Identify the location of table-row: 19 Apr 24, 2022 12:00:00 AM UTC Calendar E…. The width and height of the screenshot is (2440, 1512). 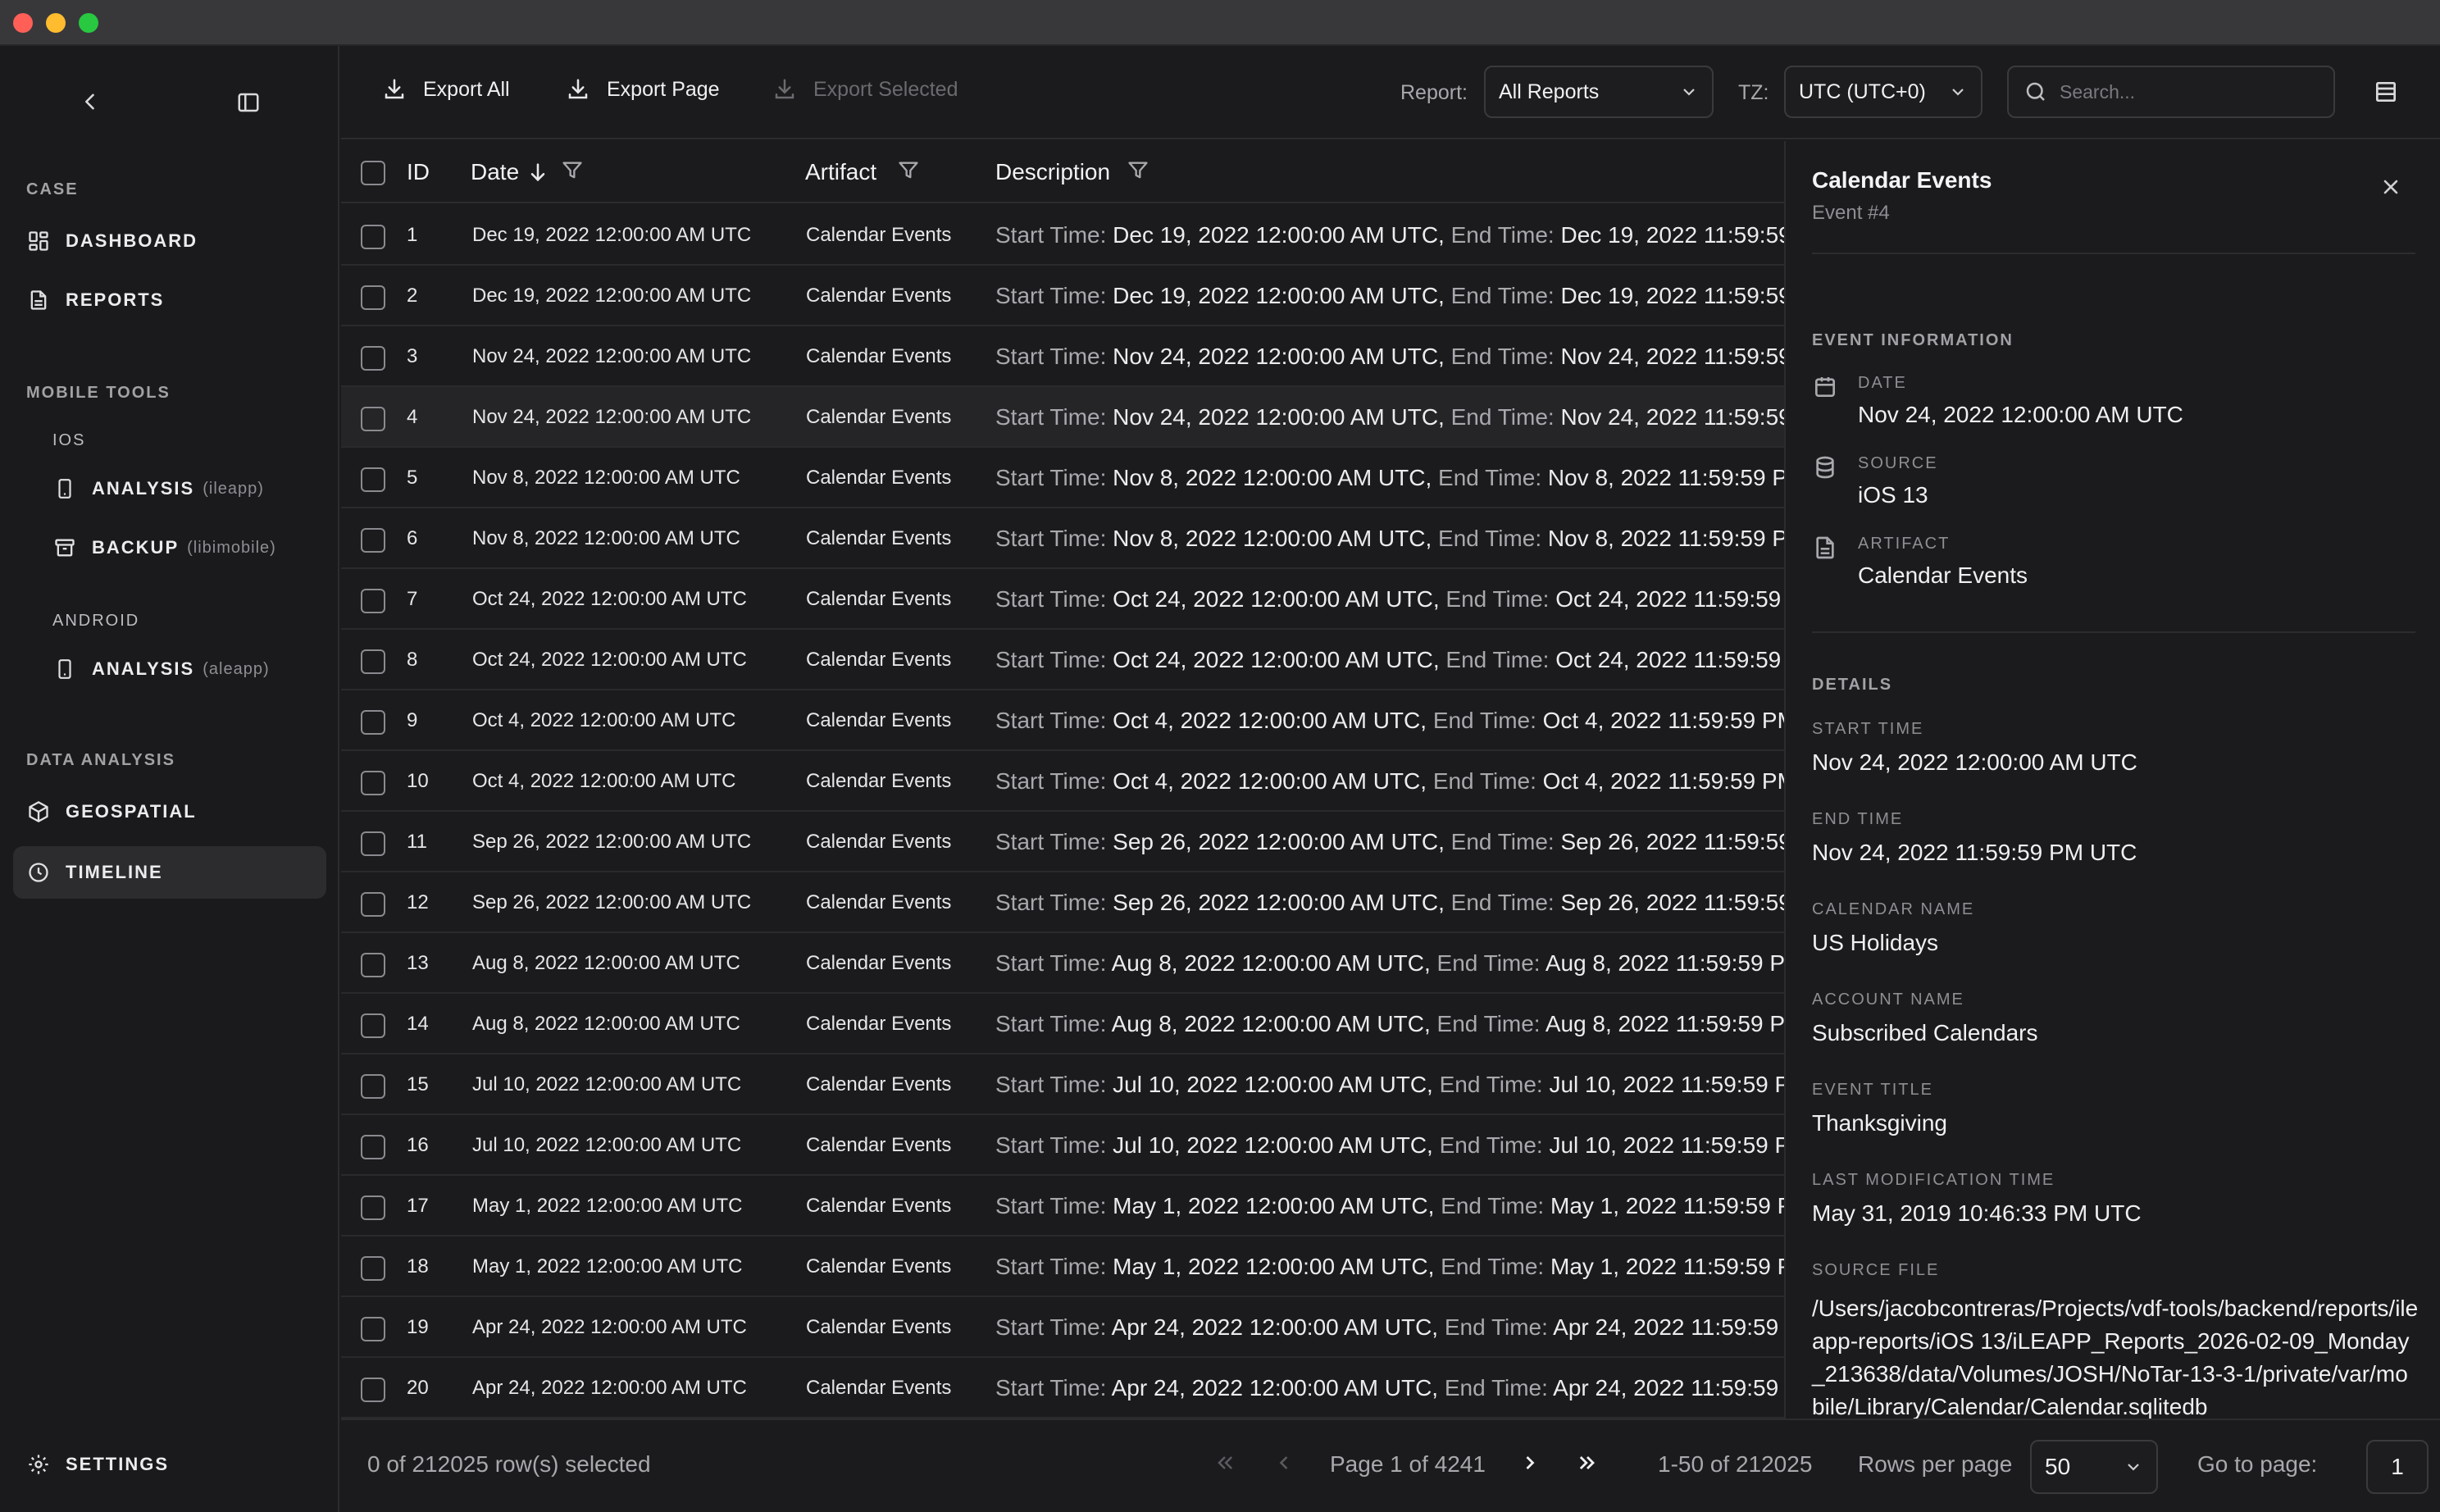
(1062, 1327).